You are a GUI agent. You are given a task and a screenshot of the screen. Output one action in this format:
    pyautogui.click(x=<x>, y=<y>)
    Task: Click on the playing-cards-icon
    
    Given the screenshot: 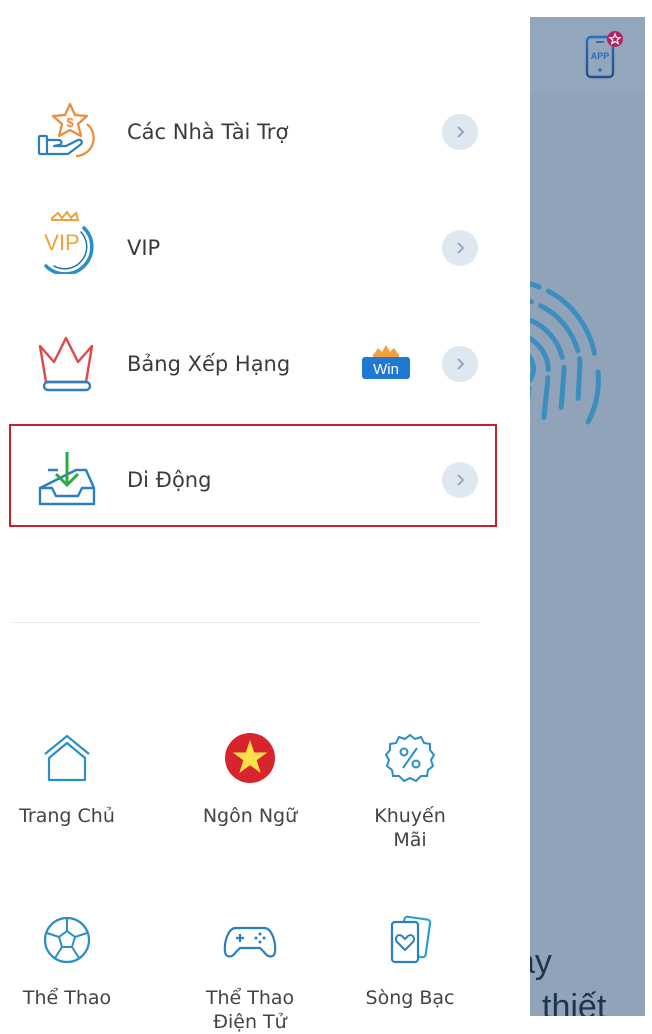 What is the action you would take?
    pyautogui.click(x=411, y=939)
    